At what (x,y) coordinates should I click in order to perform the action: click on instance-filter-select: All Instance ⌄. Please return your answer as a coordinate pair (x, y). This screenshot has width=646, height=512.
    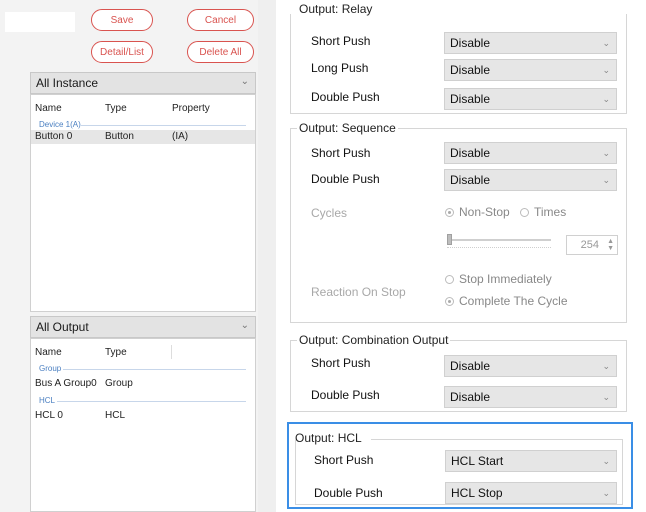
    Looking at the image, I should click on (143, 83).